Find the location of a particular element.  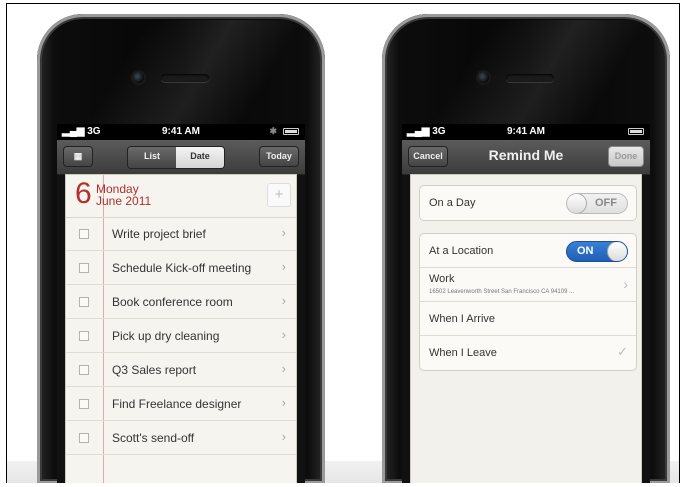

calendar-icon: ▦ is located at coordinates (78, 156).